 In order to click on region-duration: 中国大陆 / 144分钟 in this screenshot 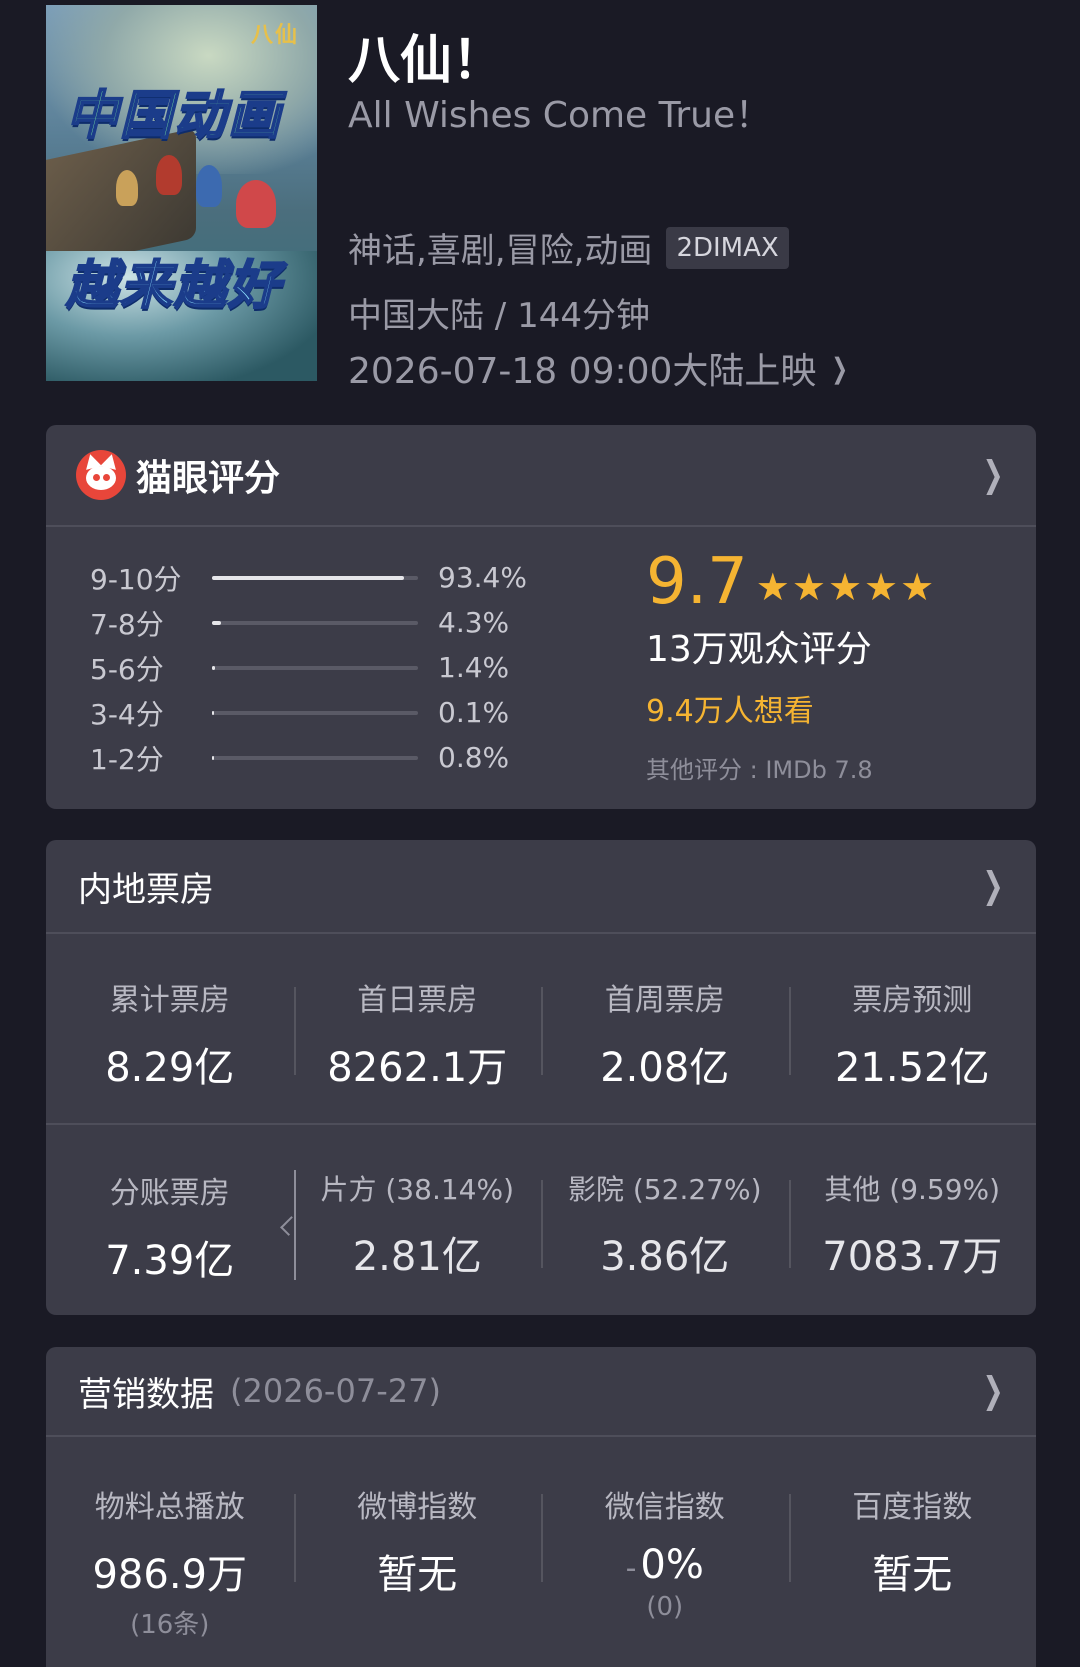, I will do `click(499, 316)`.